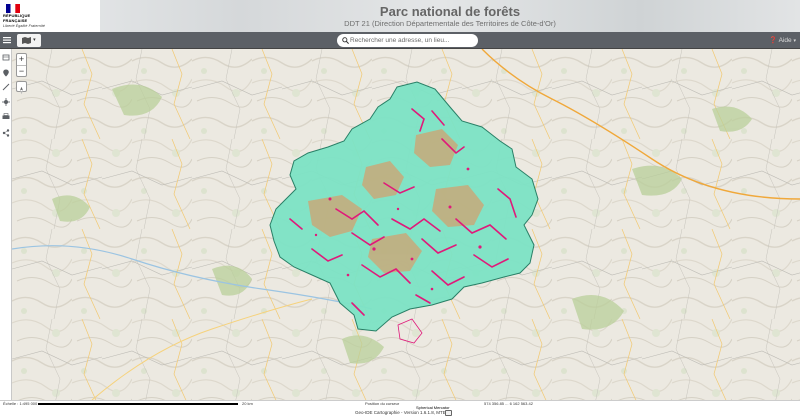 This screenshot has width=800, height=416. I want to click on basemap-switcher-button: ▾, so click(29, 40).